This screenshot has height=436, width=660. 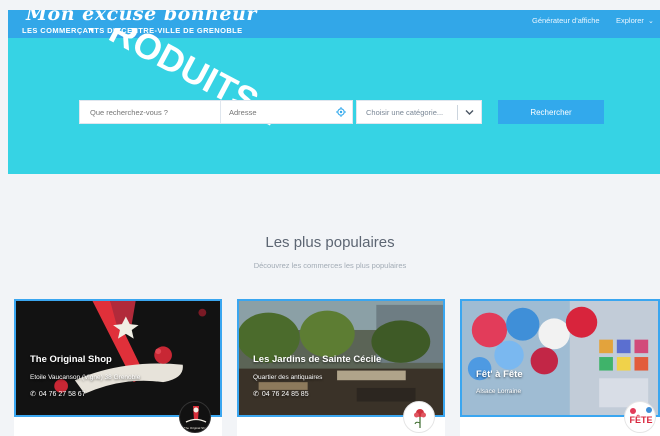 I want to click on card-phone: ✆ 04 76 24 85 85, so click(x=281, y=394).